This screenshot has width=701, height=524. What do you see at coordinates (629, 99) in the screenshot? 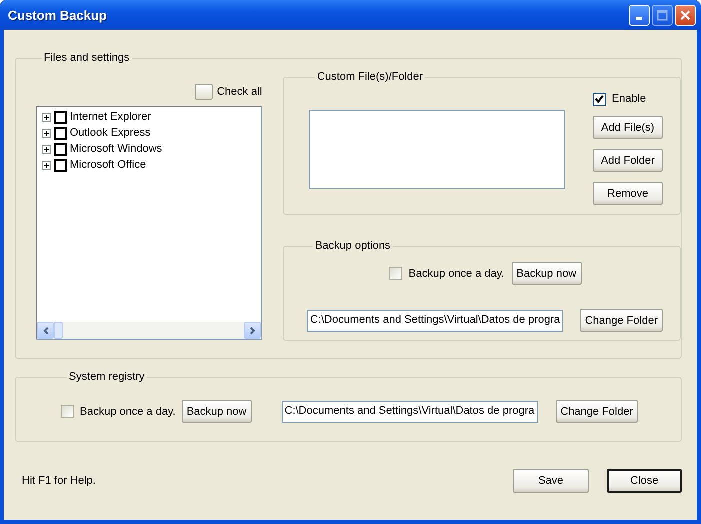
I see `checkbox-label: Enable` at bounding box center [629, 99].